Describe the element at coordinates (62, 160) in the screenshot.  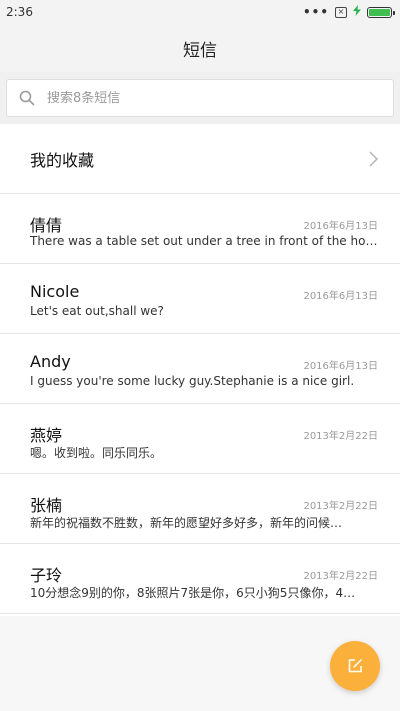
I see `favorites-label: 我的收藏` at that location.